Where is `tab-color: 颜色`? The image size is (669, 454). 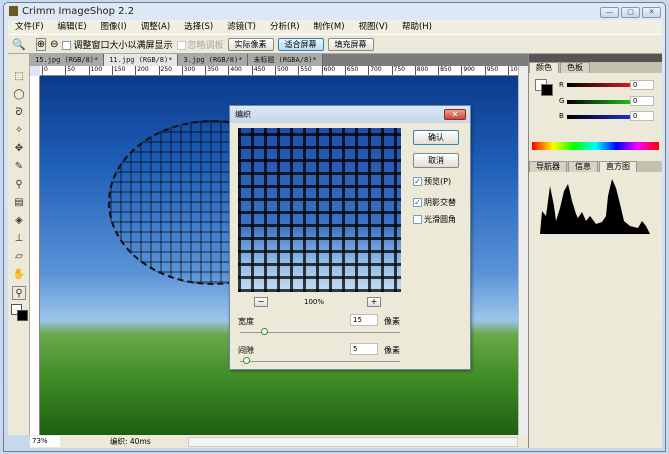 tab-color: 颜色 is located at coordinates (544, 67).